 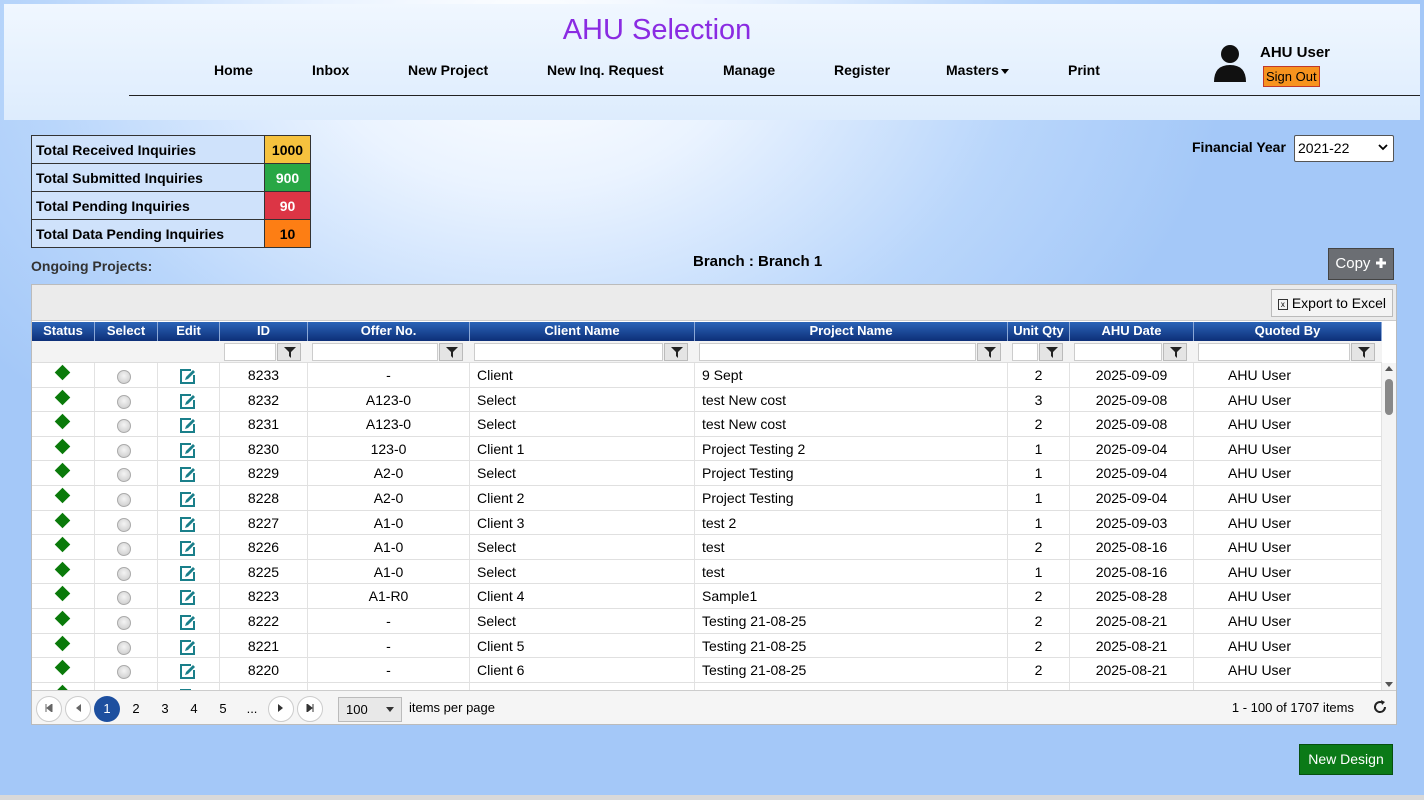 I want to click on filter-id-input, so click(x=250, y=352).